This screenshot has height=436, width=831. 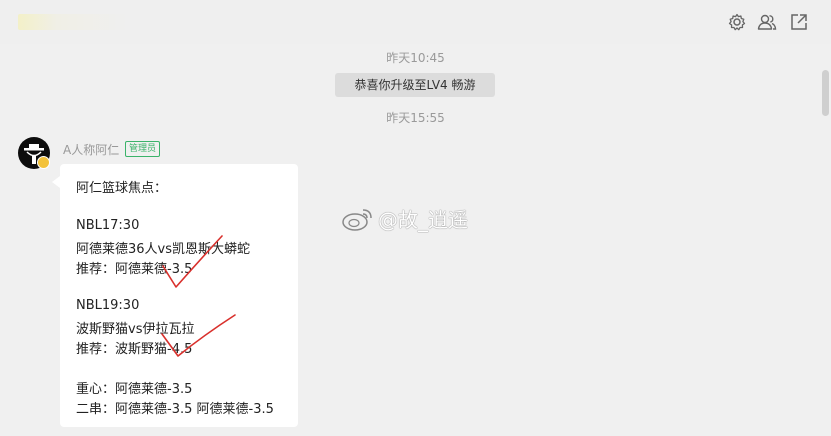 What do you see at coordinates (737, 22) in the screenshot?
I see `settings-icon` at bounding box center [737, 22].